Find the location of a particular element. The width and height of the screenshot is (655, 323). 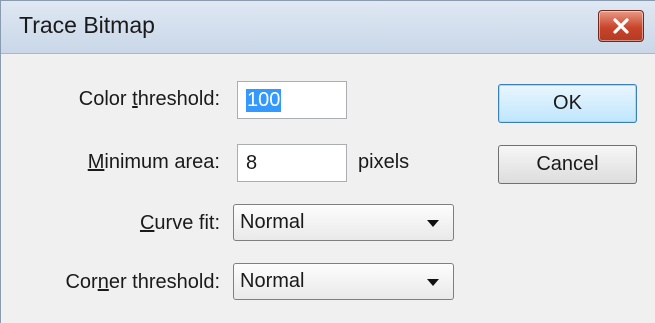

curve-fit-select: Normal is located at coordinates (343, 222).